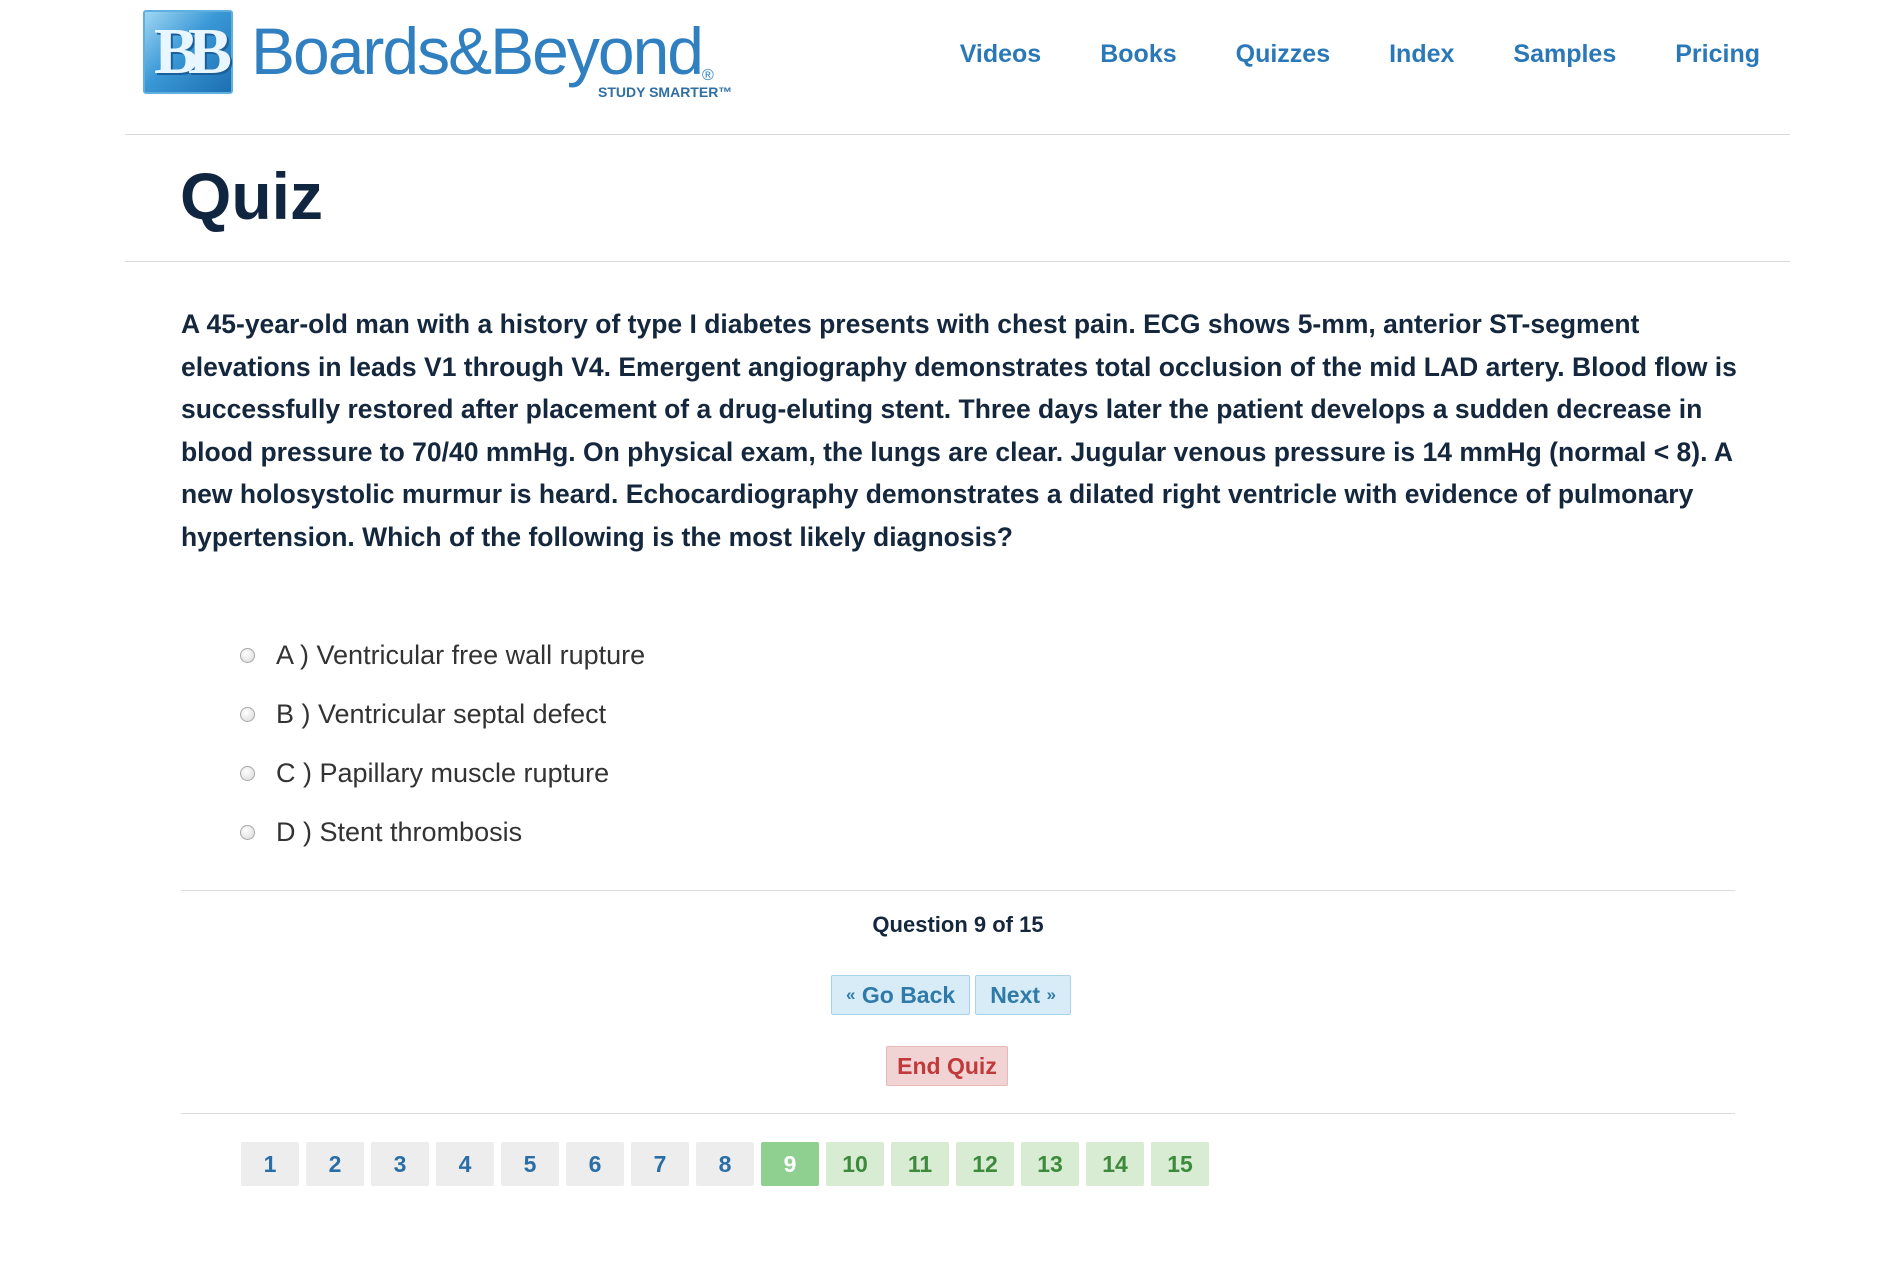 The height and width of the screenshot is (1285, 1899). Describe the element at coordinates (908, 994) in the screenshot. I see `go-back-label: Go Back` at that location.